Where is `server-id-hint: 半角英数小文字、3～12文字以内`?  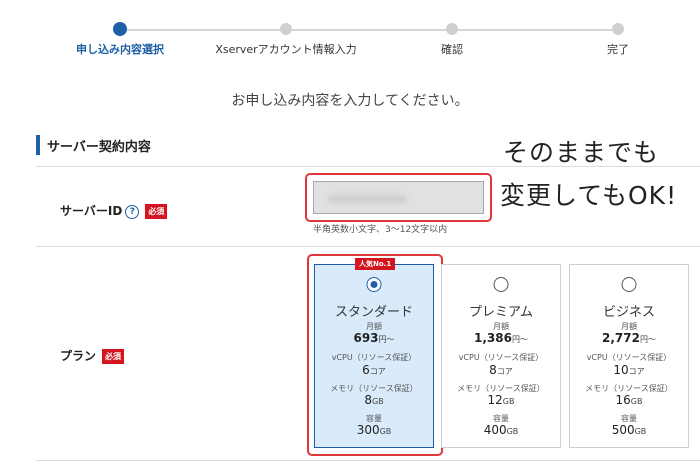 server-id-hint: 半角英数小文字、3～12文字以内 is located at coordinates (380, 230).